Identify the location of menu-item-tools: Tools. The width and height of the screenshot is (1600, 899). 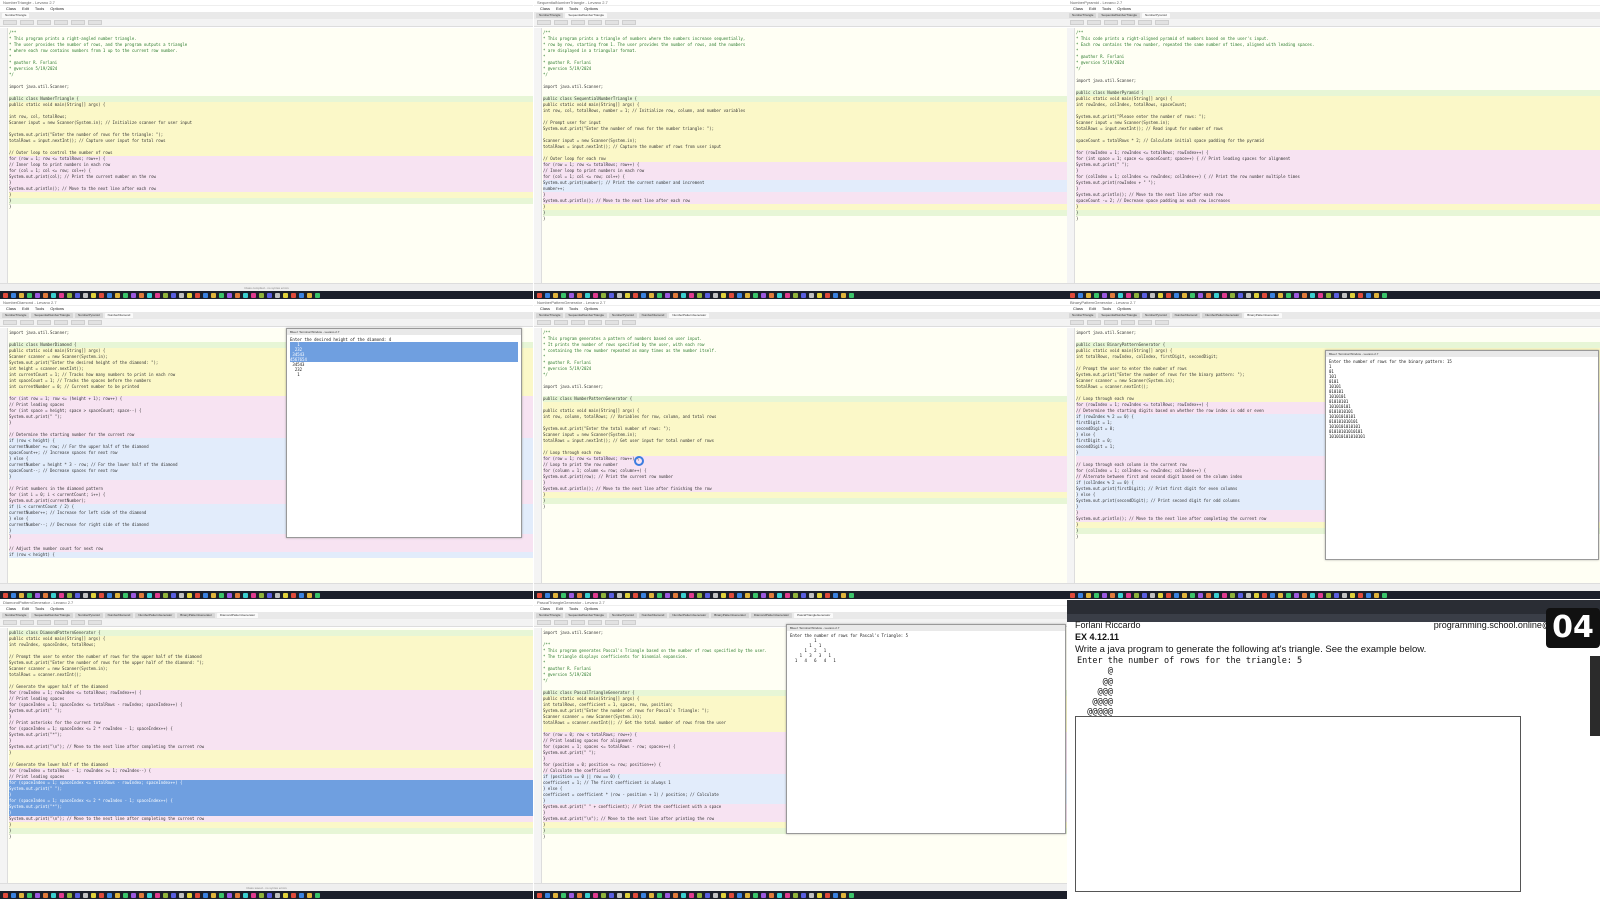
(39, 309).